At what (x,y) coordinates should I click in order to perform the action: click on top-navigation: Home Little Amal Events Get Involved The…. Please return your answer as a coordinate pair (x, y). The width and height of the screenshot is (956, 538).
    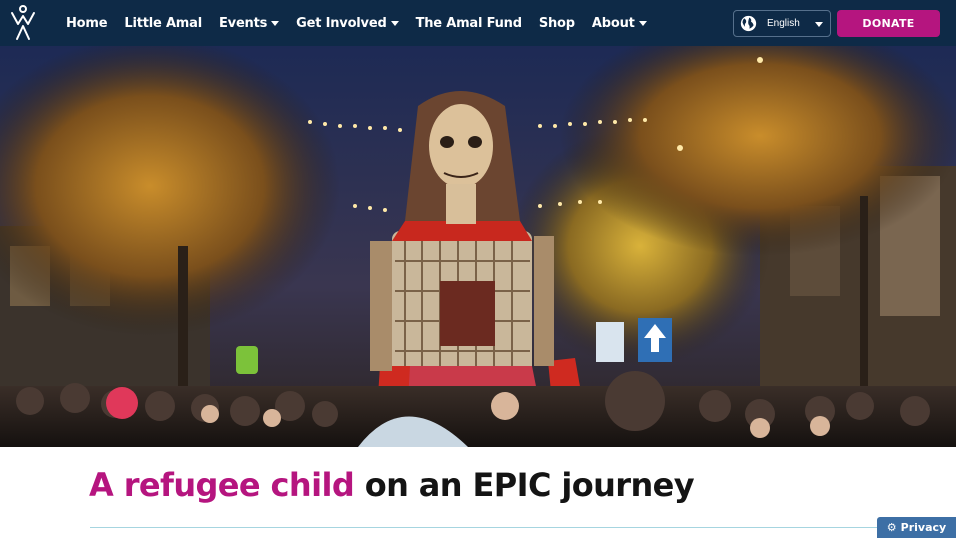
    Looking at the image, I should click on (478, 23).